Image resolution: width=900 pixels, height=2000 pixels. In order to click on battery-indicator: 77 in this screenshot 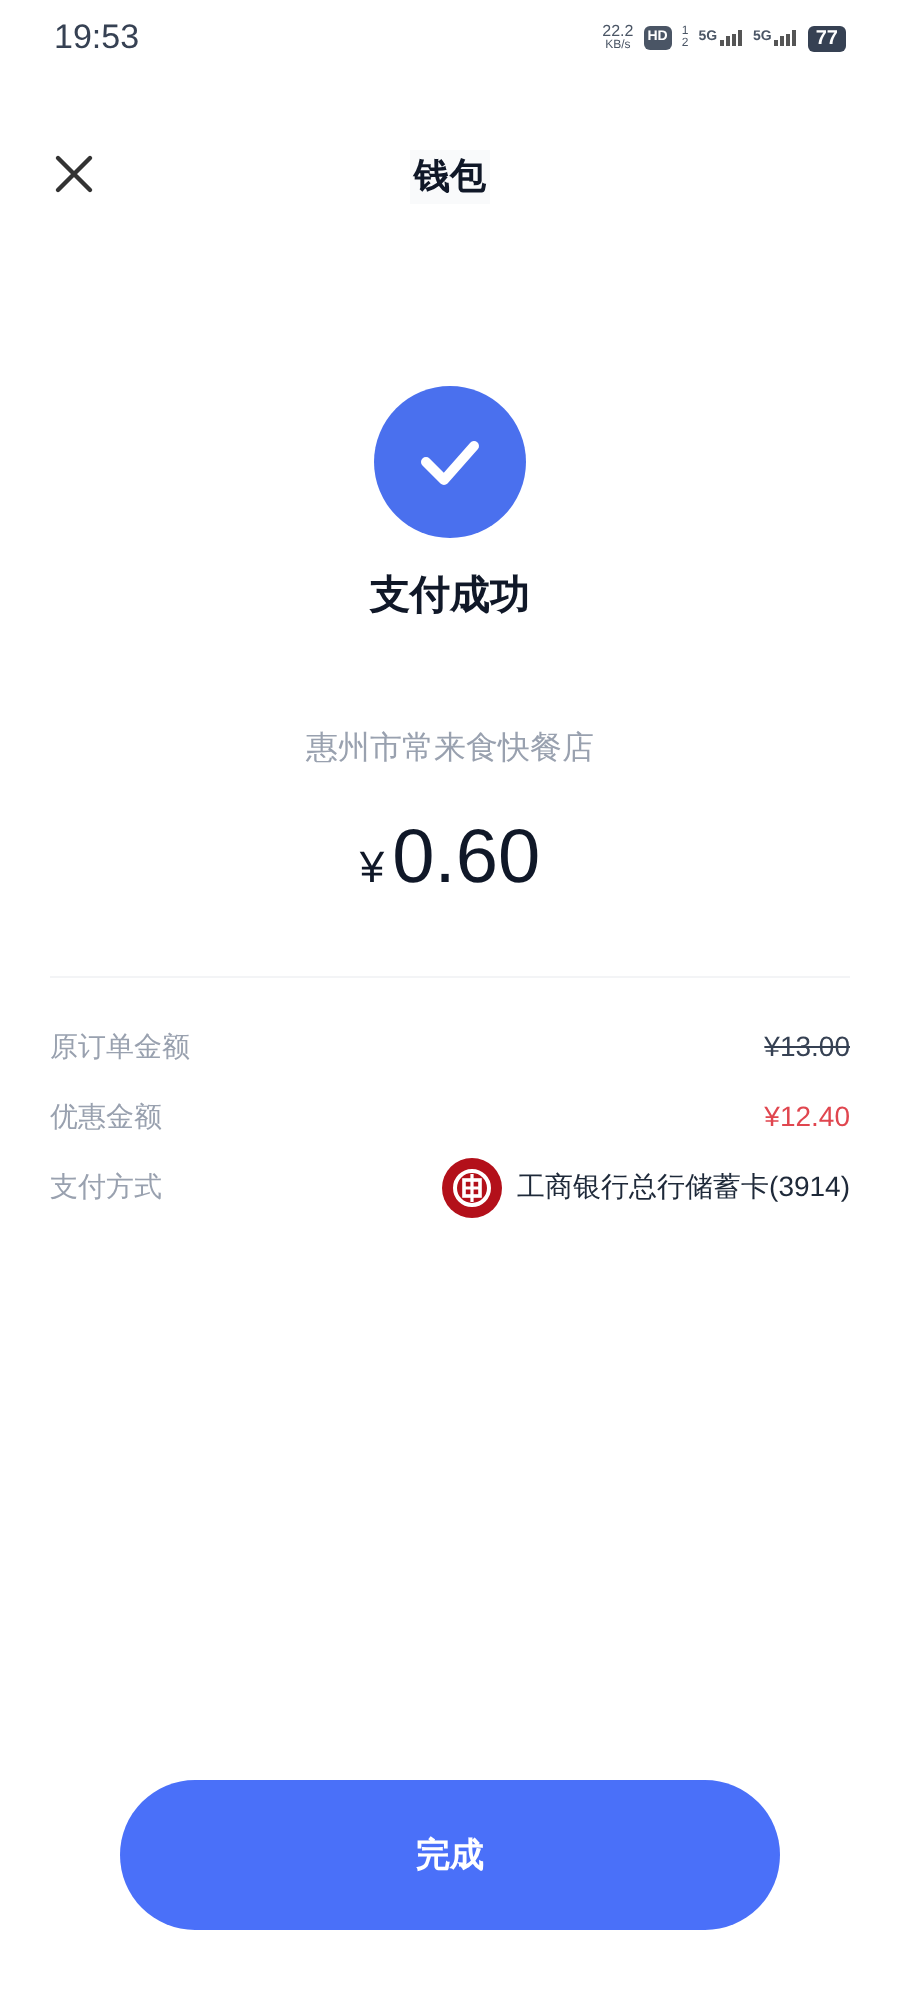, I will do `click(826, 38)`.